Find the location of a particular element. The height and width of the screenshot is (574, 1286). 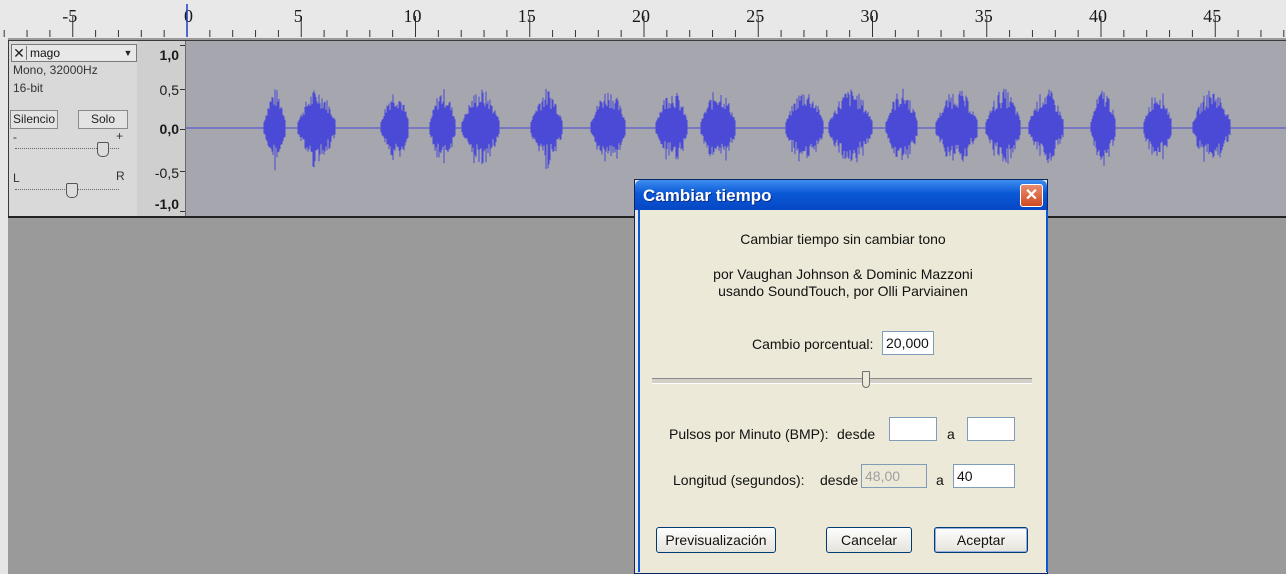

length-from-label: desde is located at coordinates (839, 480).